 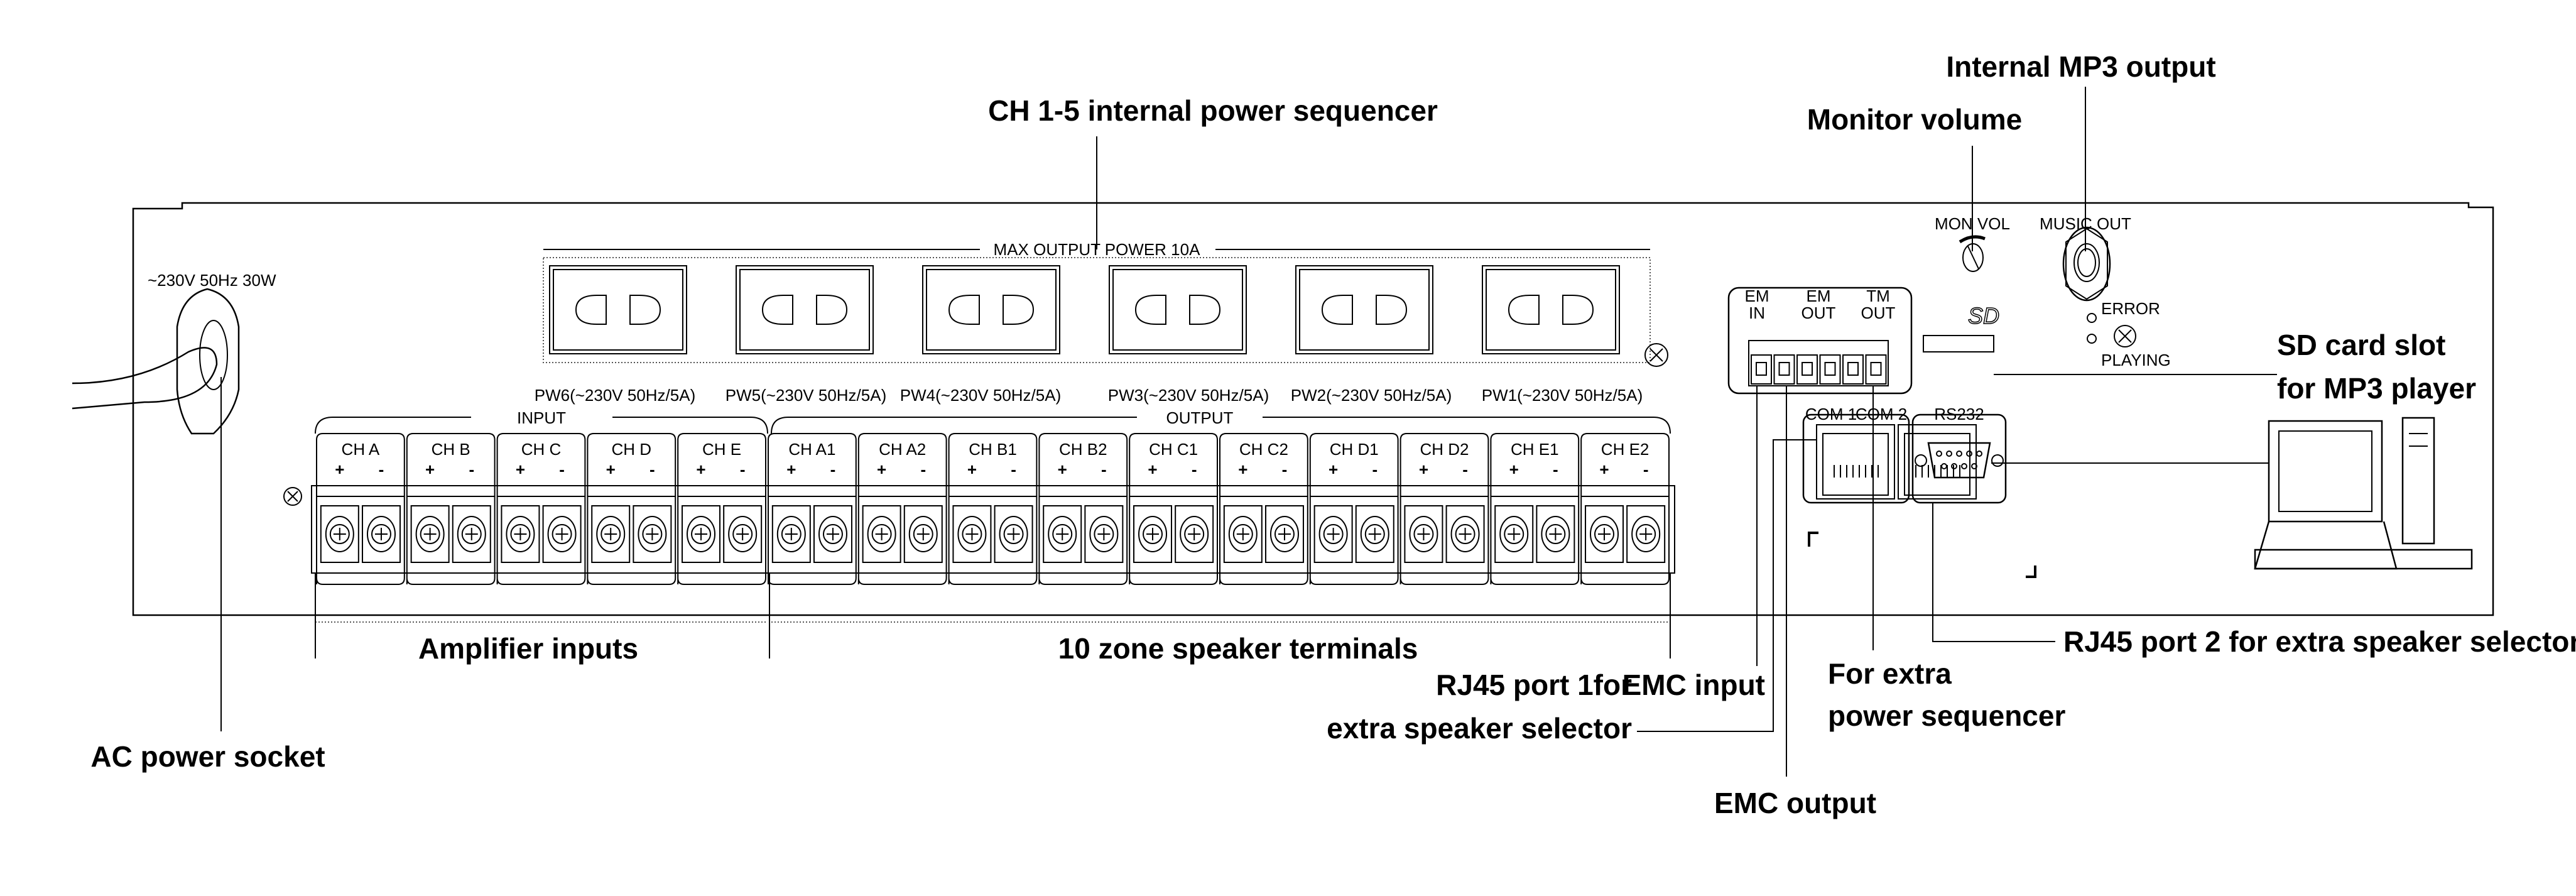 I want to click on music-out-jack, so click(x=2086, y=264).